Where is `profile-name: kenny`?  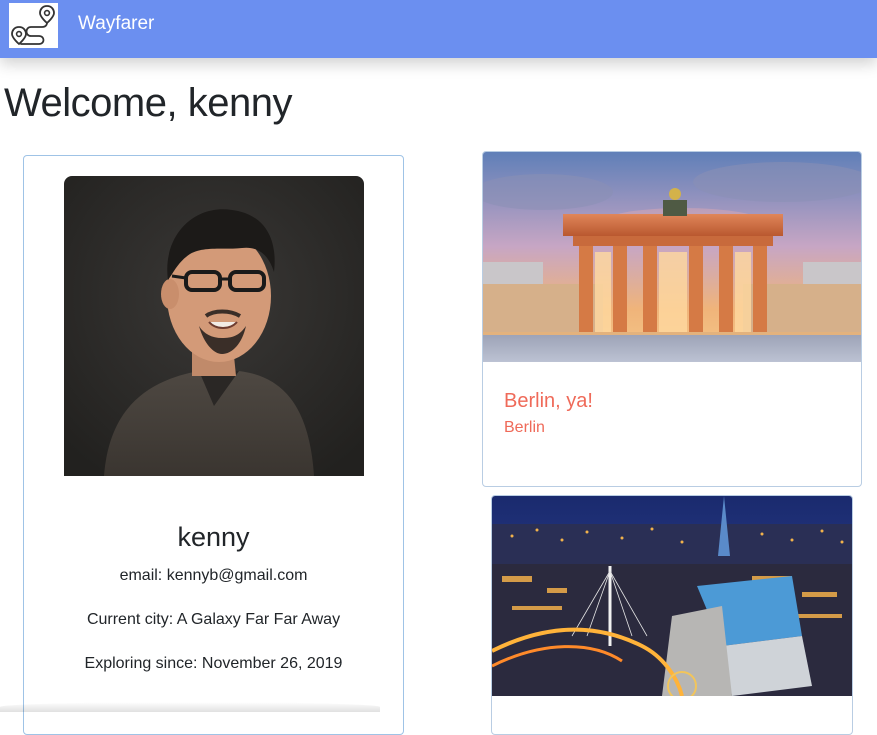 profile-name: kenny is located at coordinates (213, 537).